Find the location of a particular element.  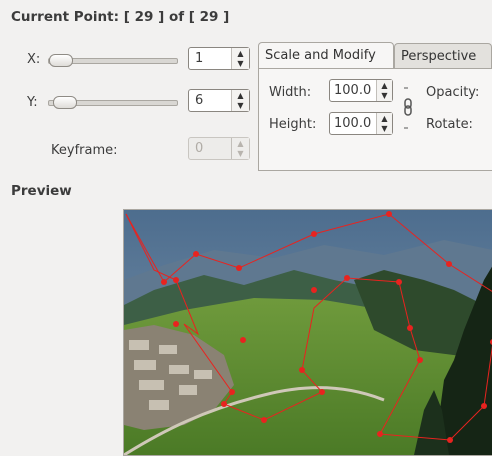

x-slider-thumb is located at coordinates (61, 60).